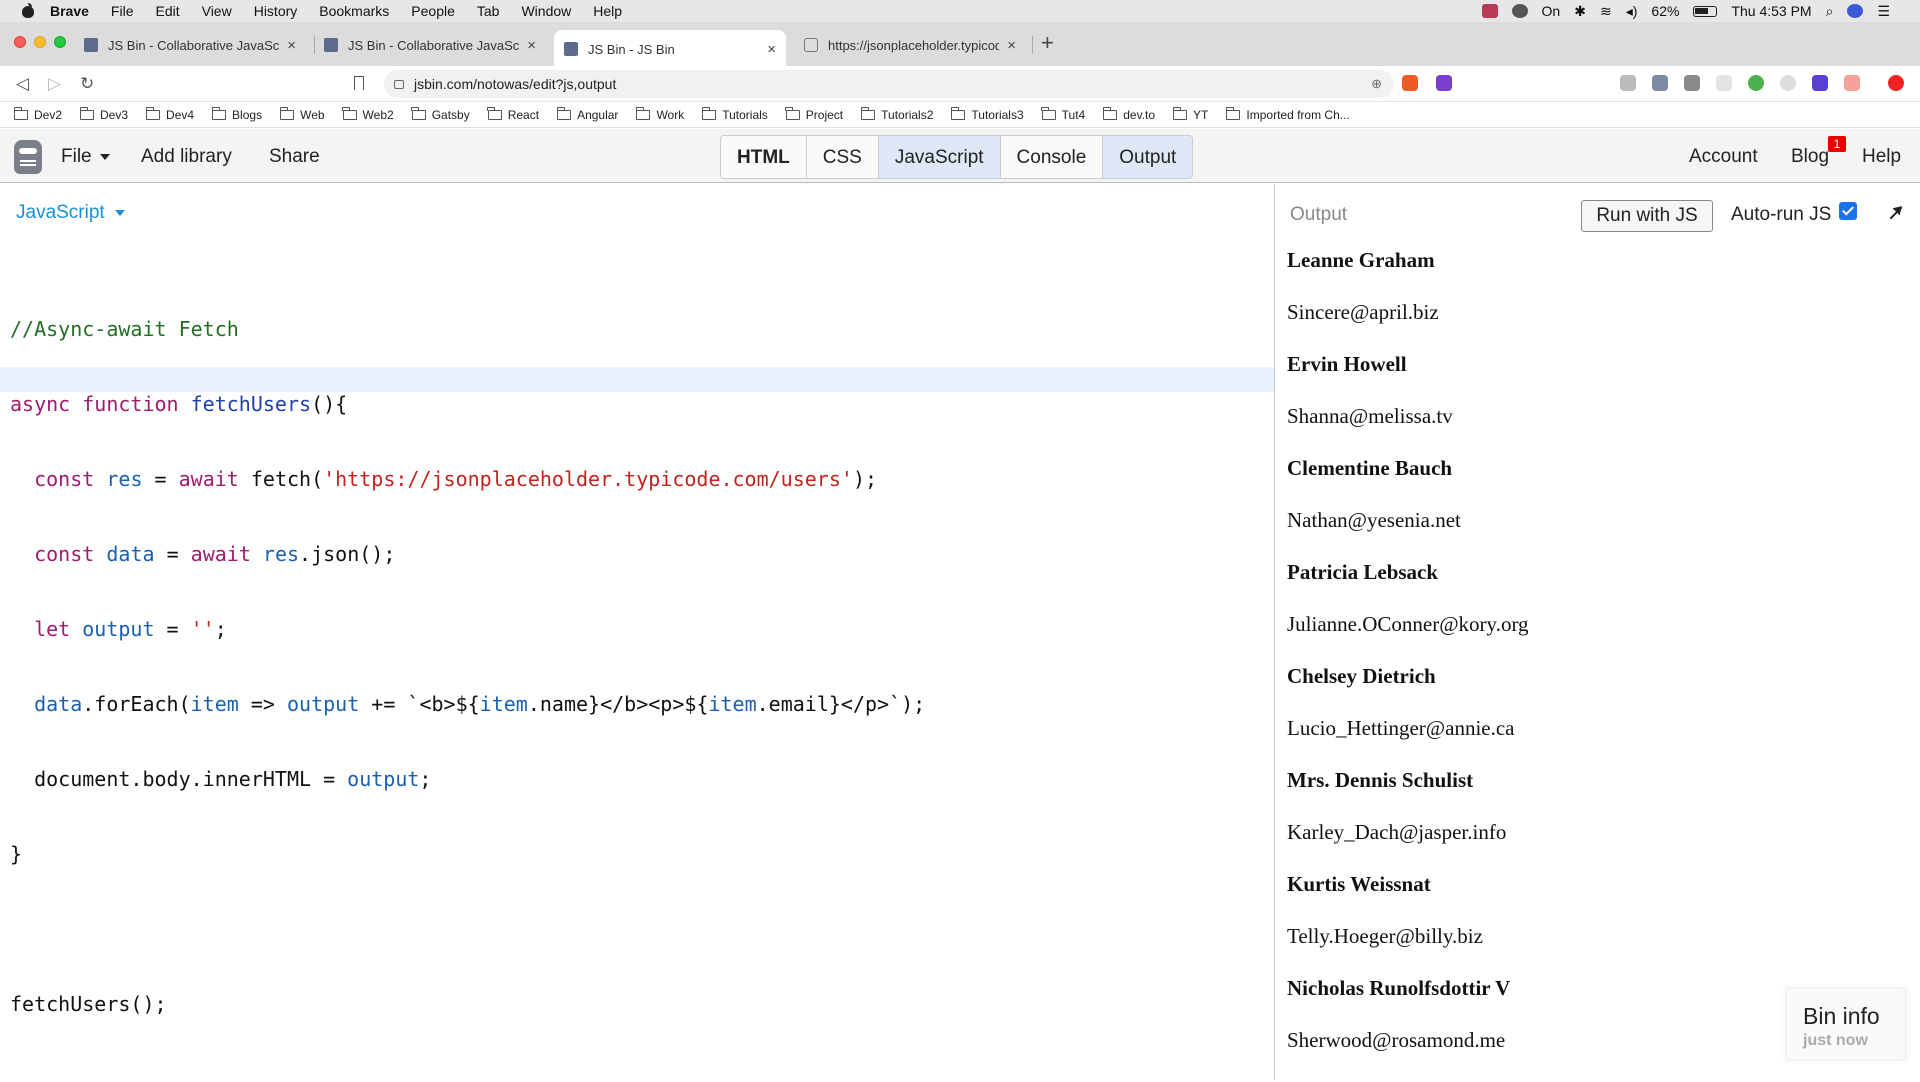 The width and height of the screenshot is (1920, 1082). Describe the element at coordinates (1771, 11) in the screenshot. I see `clock: Thu 4:53 PM` at that location.